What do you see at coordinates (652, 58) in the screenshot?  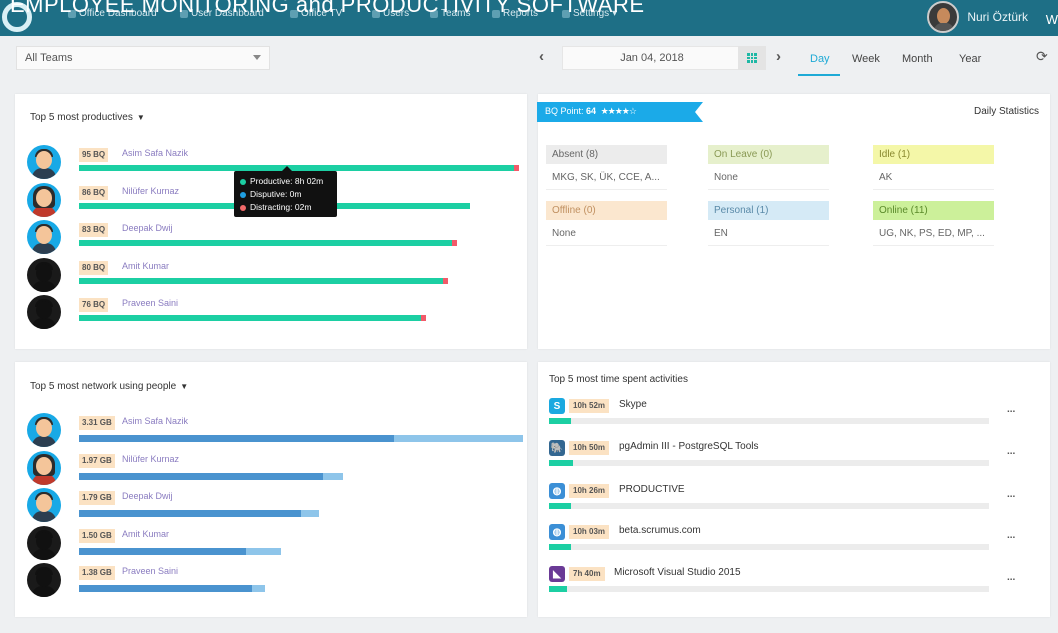 I see `date-field: Jan 04, 2018` at bounding box center [652, 58].